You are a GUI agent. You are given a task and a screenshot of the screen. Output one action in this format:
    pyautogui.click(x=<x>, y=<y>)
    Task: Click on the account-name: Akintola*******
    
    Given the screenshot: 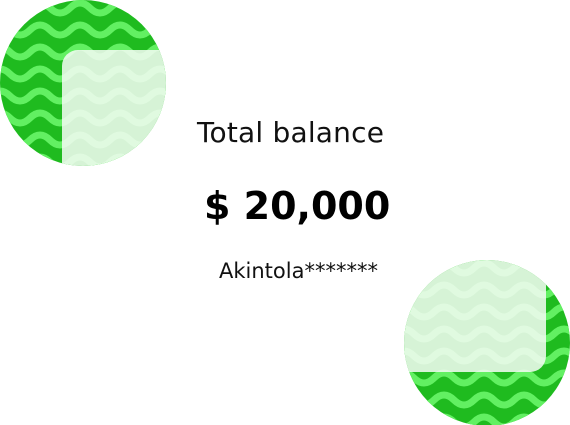 What is the action you would take?
    pyautogui.click(x=298, y=271)
    